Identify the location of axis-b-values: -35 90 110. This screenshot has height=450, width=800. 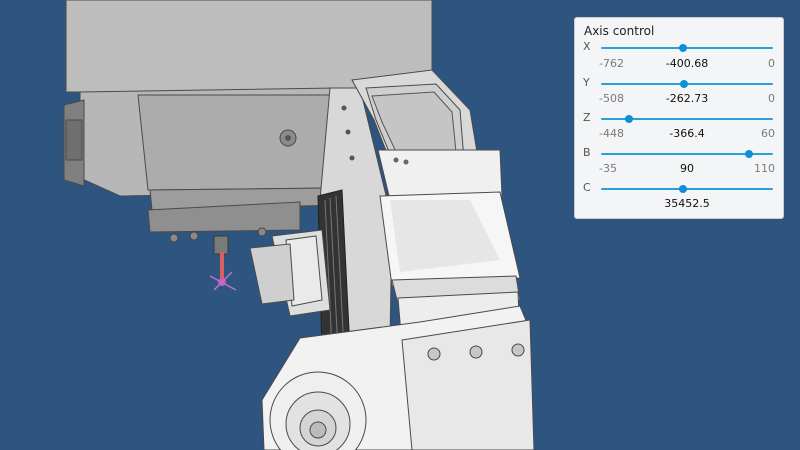
(687, 169).